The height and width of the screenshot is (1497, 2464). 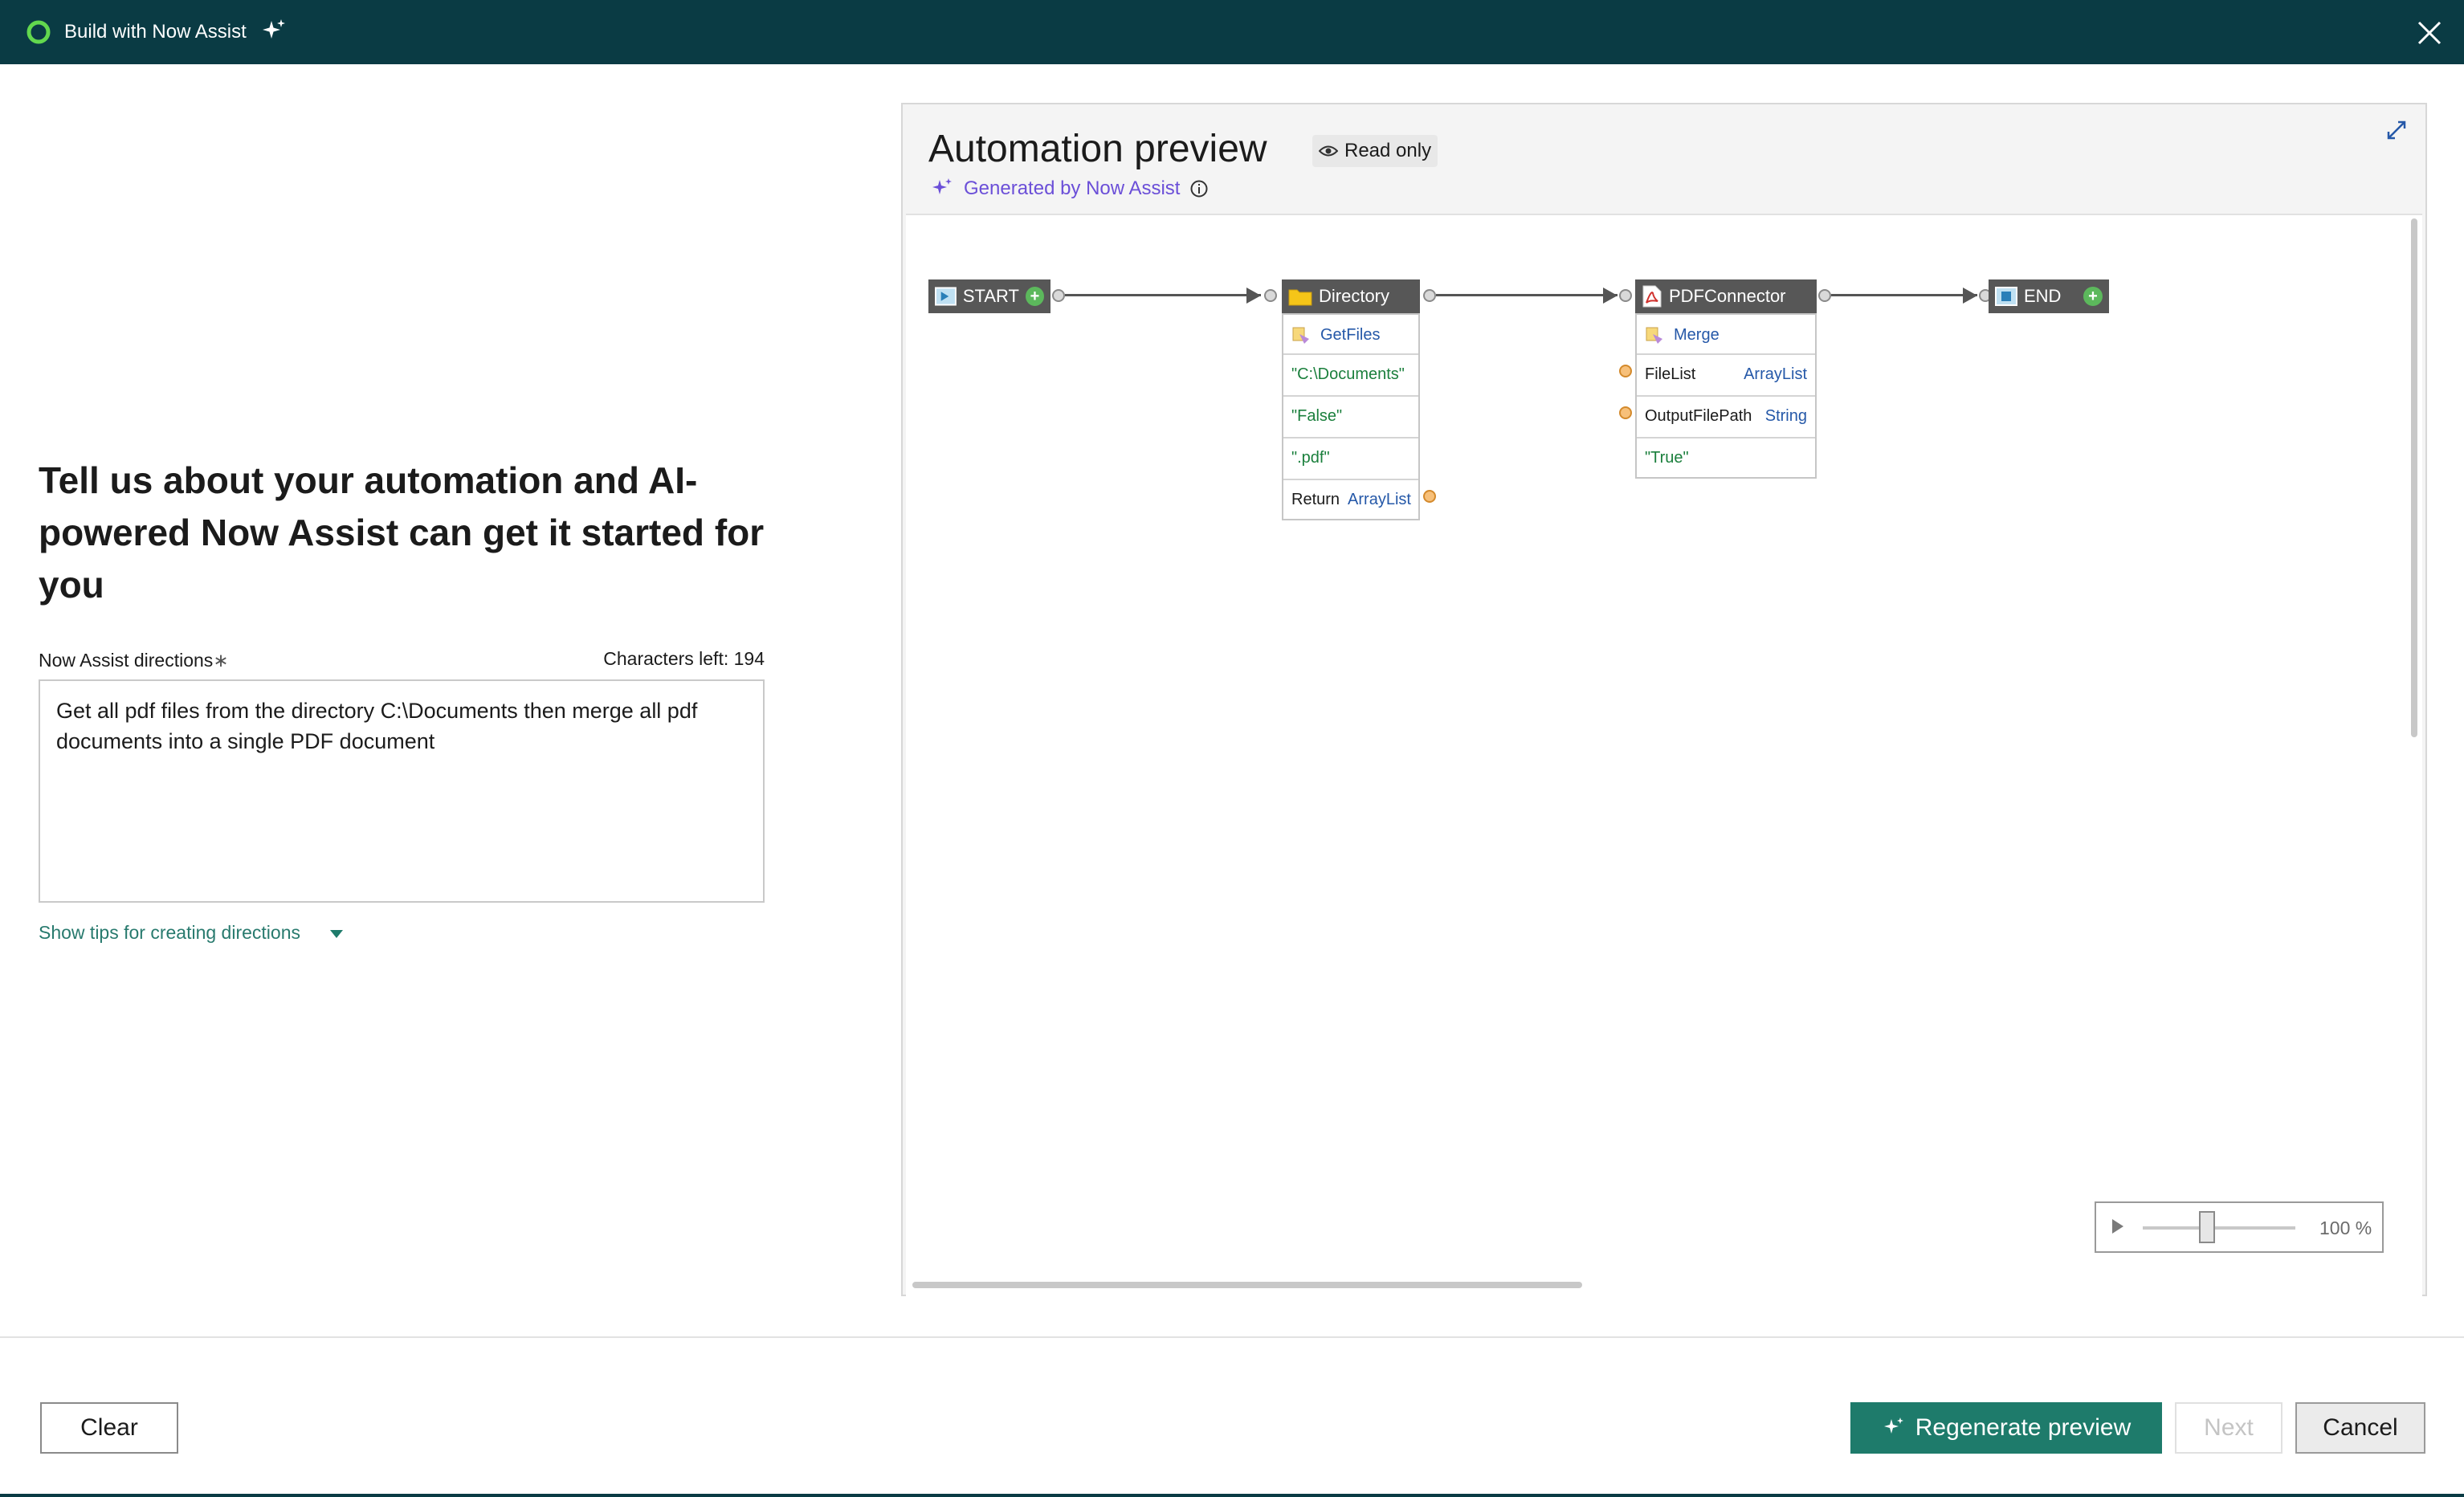 I want to click on generated-by-label: Generated by Now Assist, so click(x=1072, y=188).